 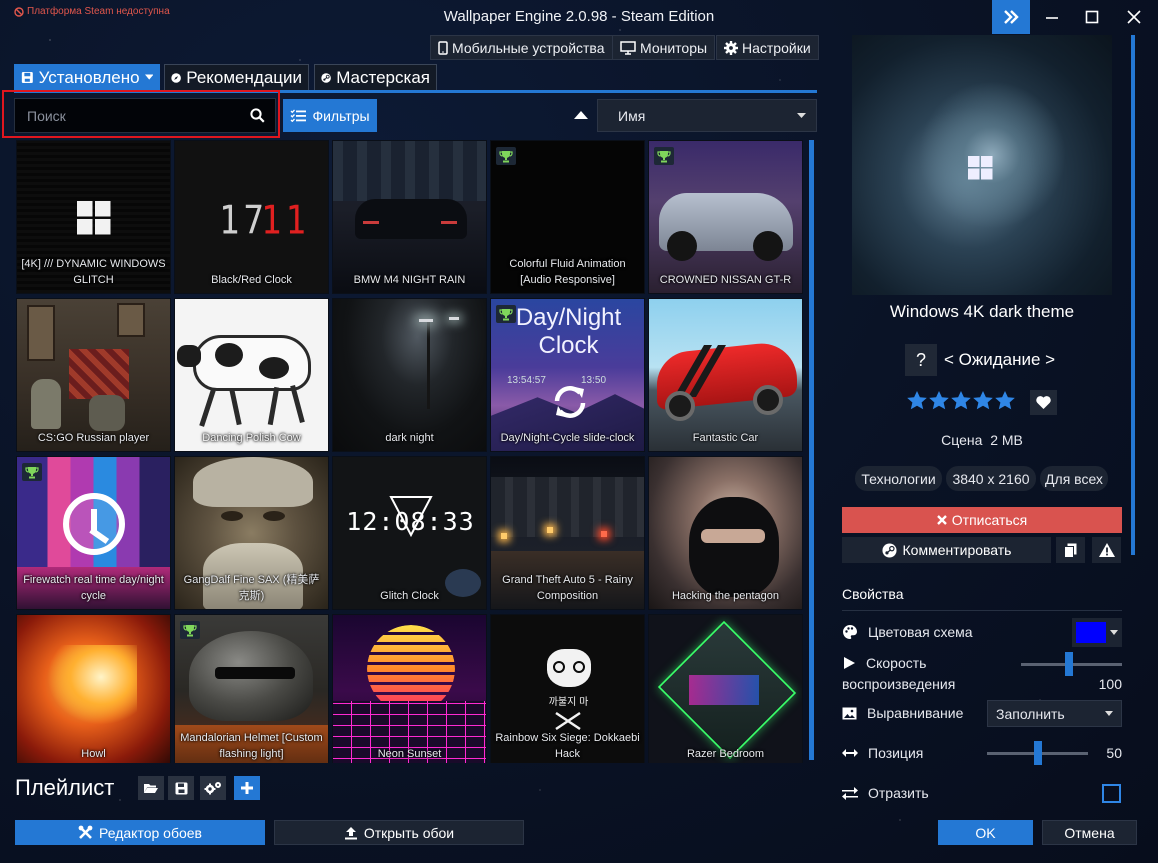 What do you see at coordinates (725, 217) in the screenshot?
I see `wallpaper-tile: CROWNED NISSAN GT-R` at bounding box center [725, 217].